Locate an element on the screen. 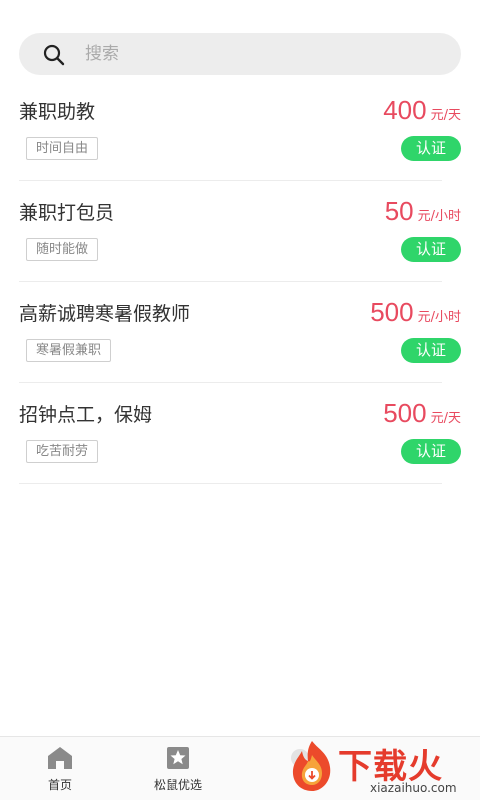 The height and width of the screenshot is (800, 480). job-title: 兼职打包员 is located at coordinates (67, 213).